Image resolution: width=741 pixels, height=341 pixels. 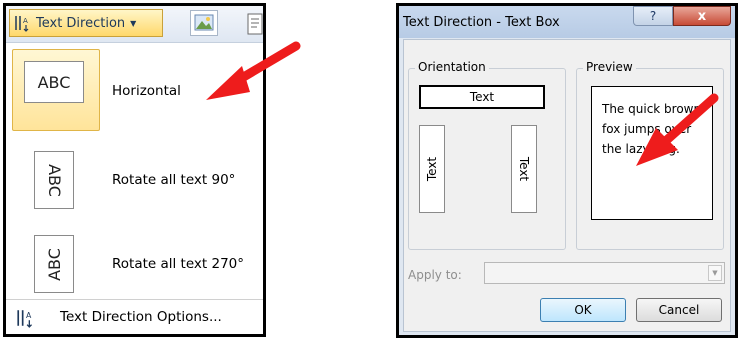 I want to click on close-button: x, so click(x=702, y=16).